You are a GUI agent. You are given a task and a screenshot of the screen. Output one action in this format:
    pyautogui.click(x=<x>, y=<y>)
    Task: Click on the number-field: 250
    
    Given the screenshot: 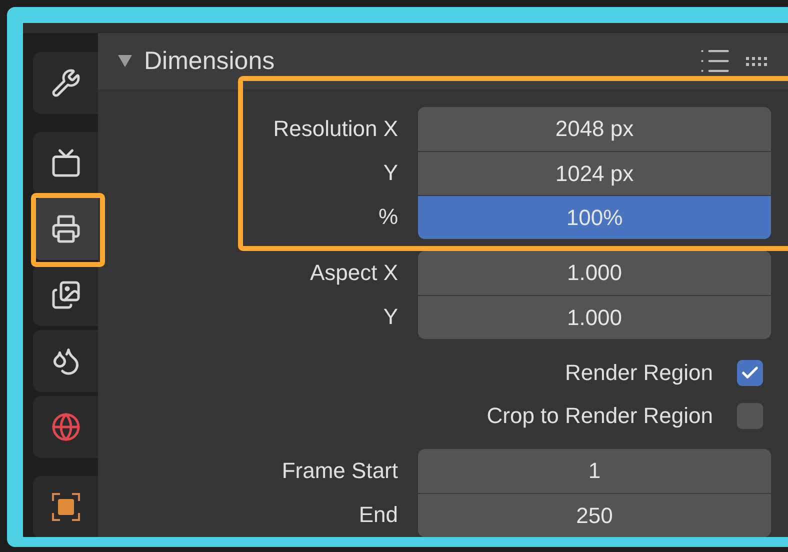 What is the action you would take?
    pyautogui.click(x=594, y=515)
    